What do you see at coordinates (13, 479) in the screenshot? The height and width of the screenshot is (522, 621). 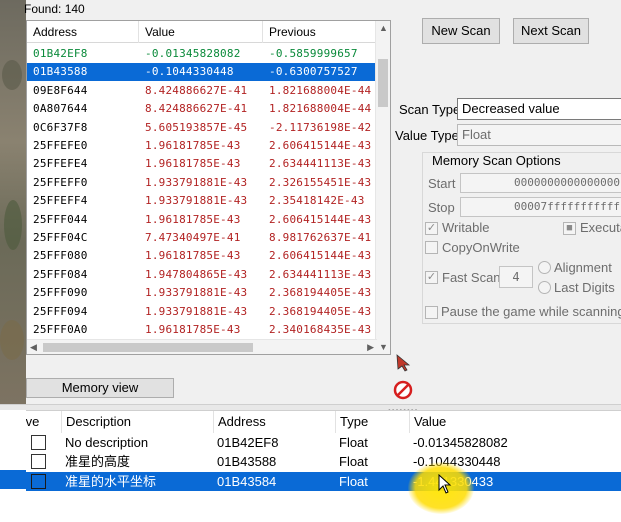 I see `address-row-selection-edge` at bounding box center [13, 479].